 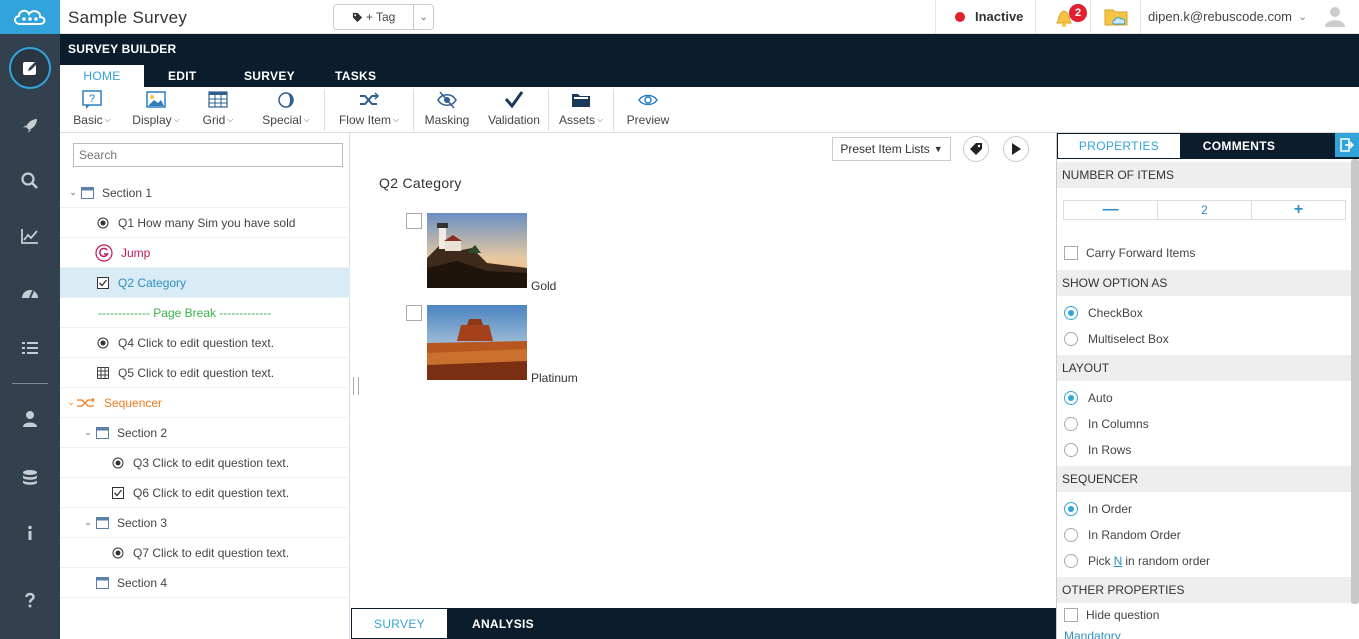 I want to click on search-icon, so click(x=29, y=180).